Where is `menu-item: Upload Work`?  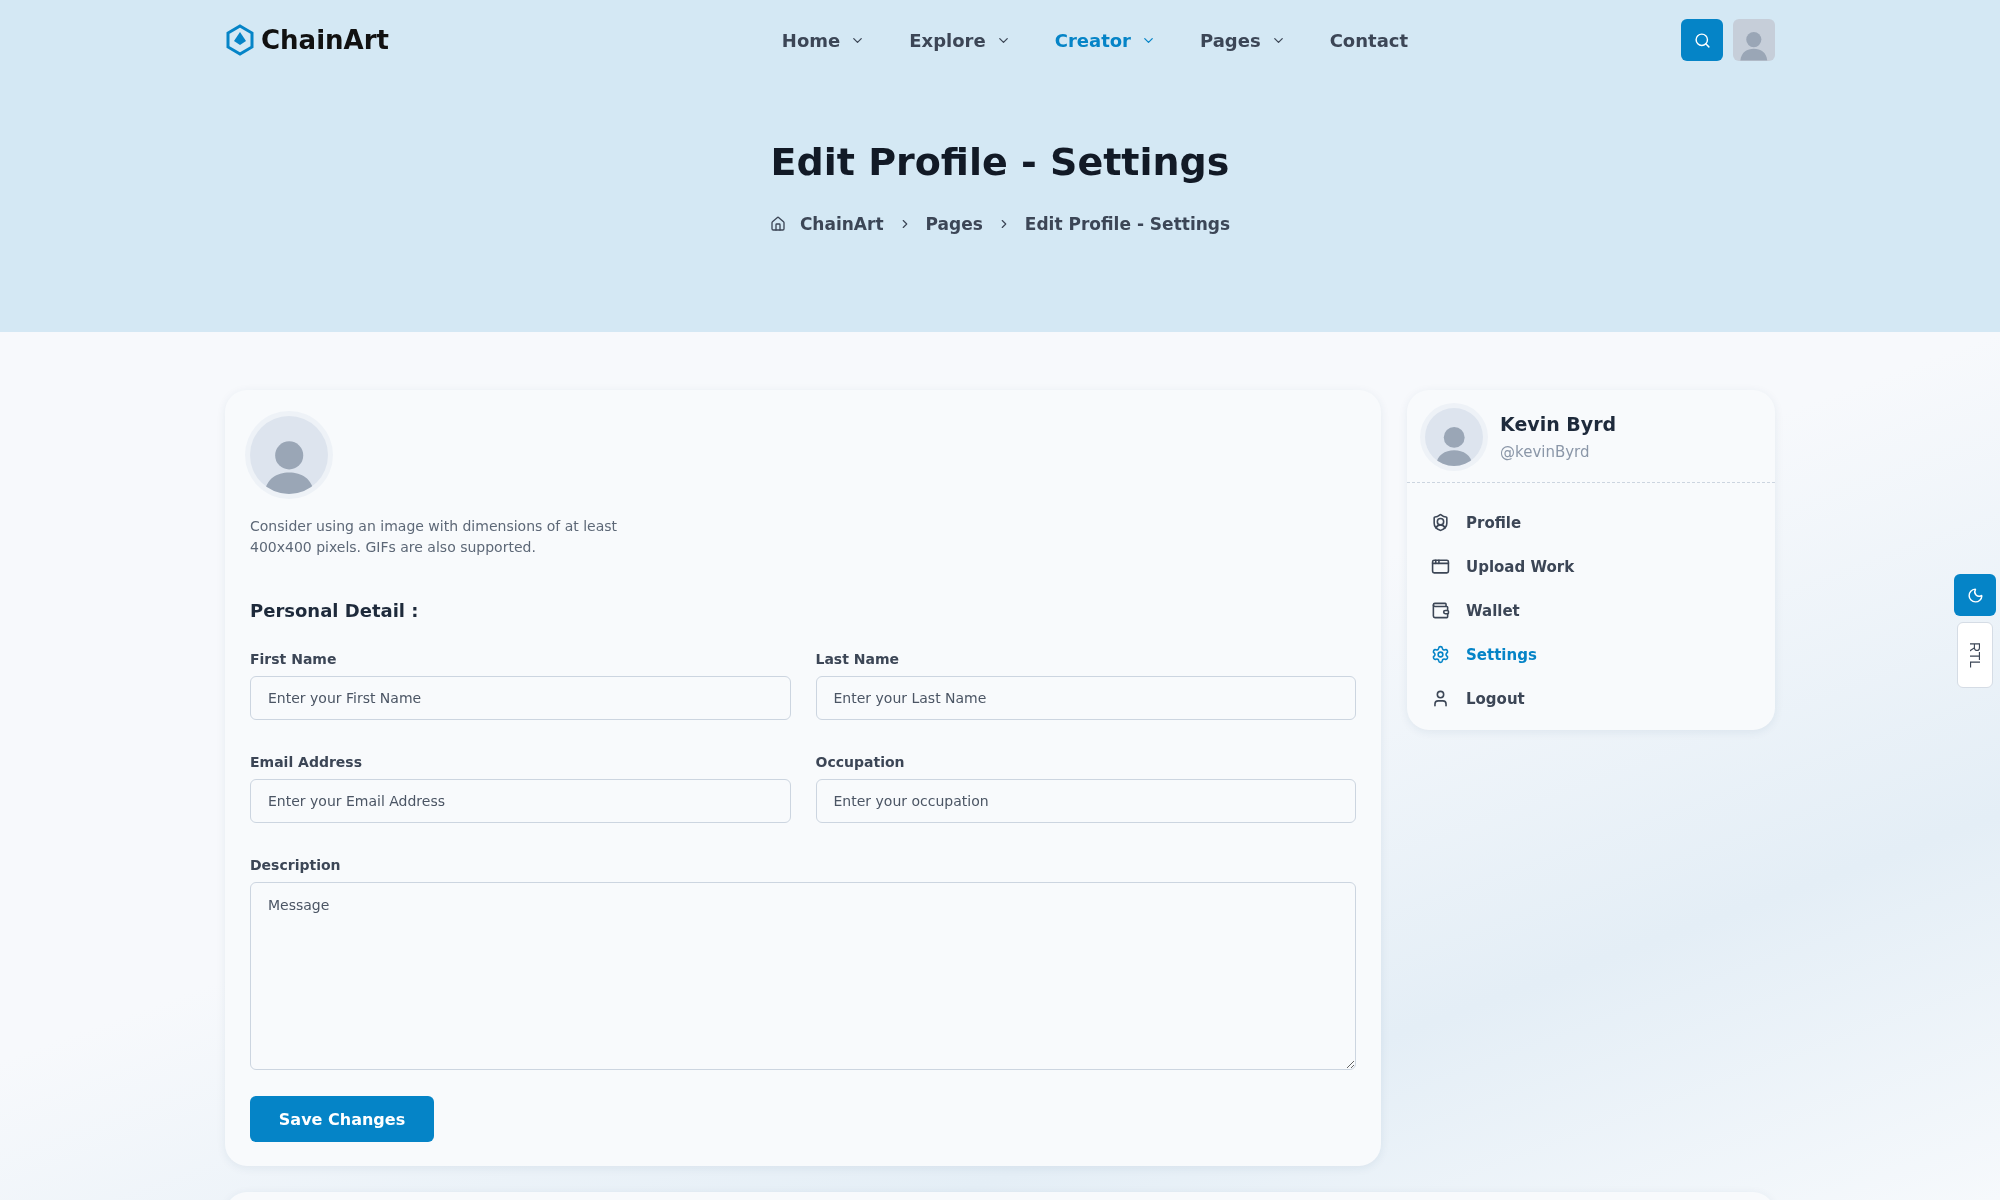 menu-item: Upload Work is located at coordinates (1591, 566).